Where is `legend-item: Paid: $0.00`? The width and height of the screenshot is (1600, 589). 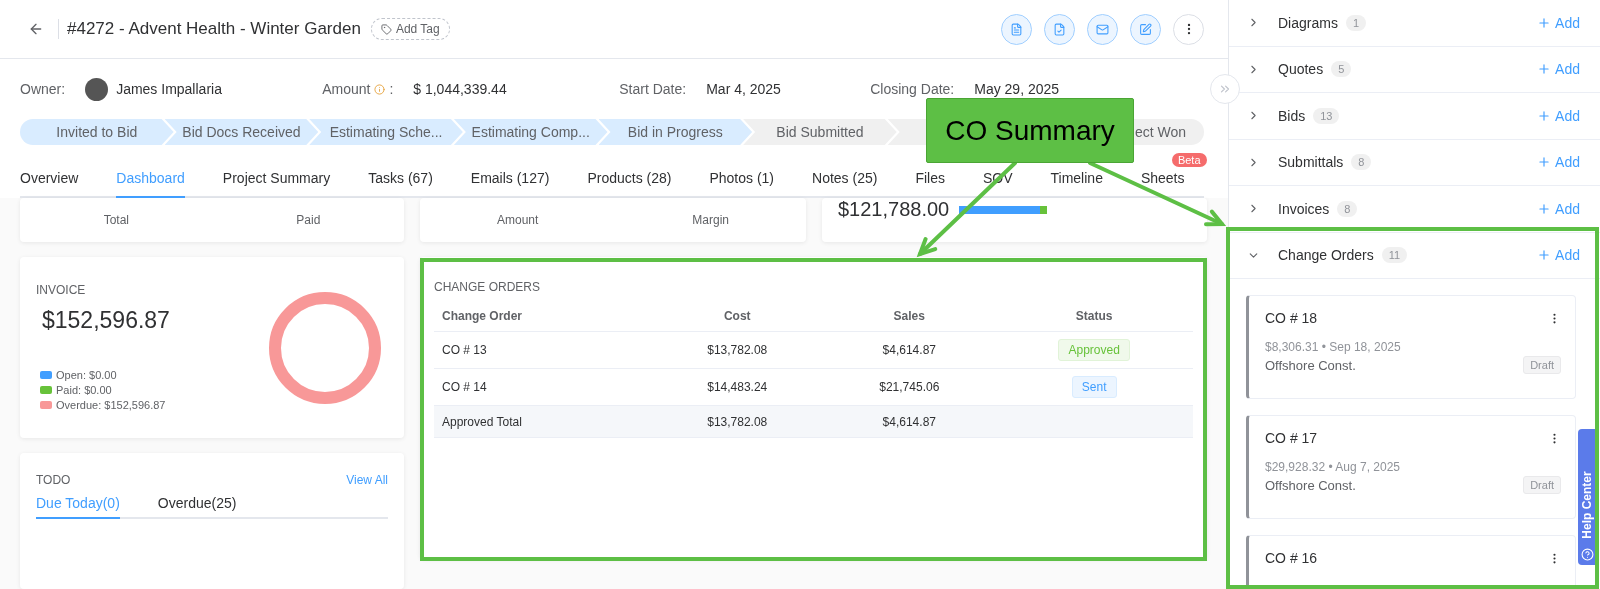
legend-item: Paid: $0.00 is located at coordinates (105, 390).